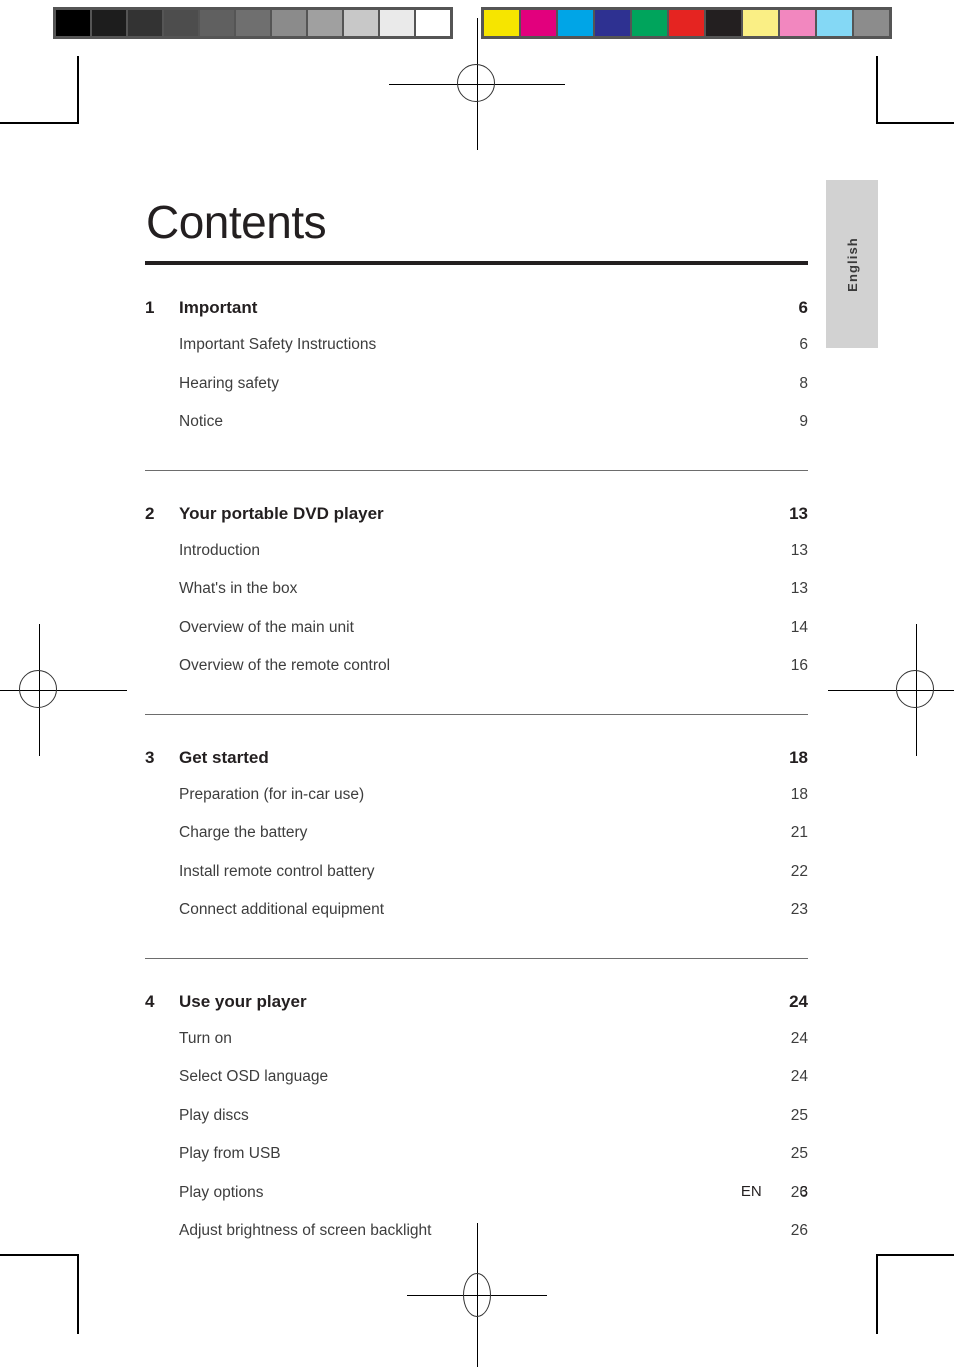 This screenshot has width=954, height=1367. I want to click on toc-entry-label: Overview of the remote control, so click(285, 665).